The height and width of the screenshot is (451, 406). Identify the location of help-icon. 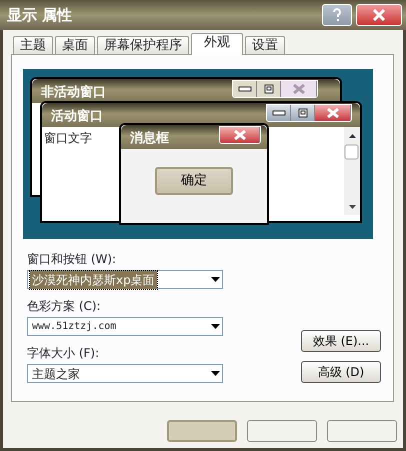
(337, 15).